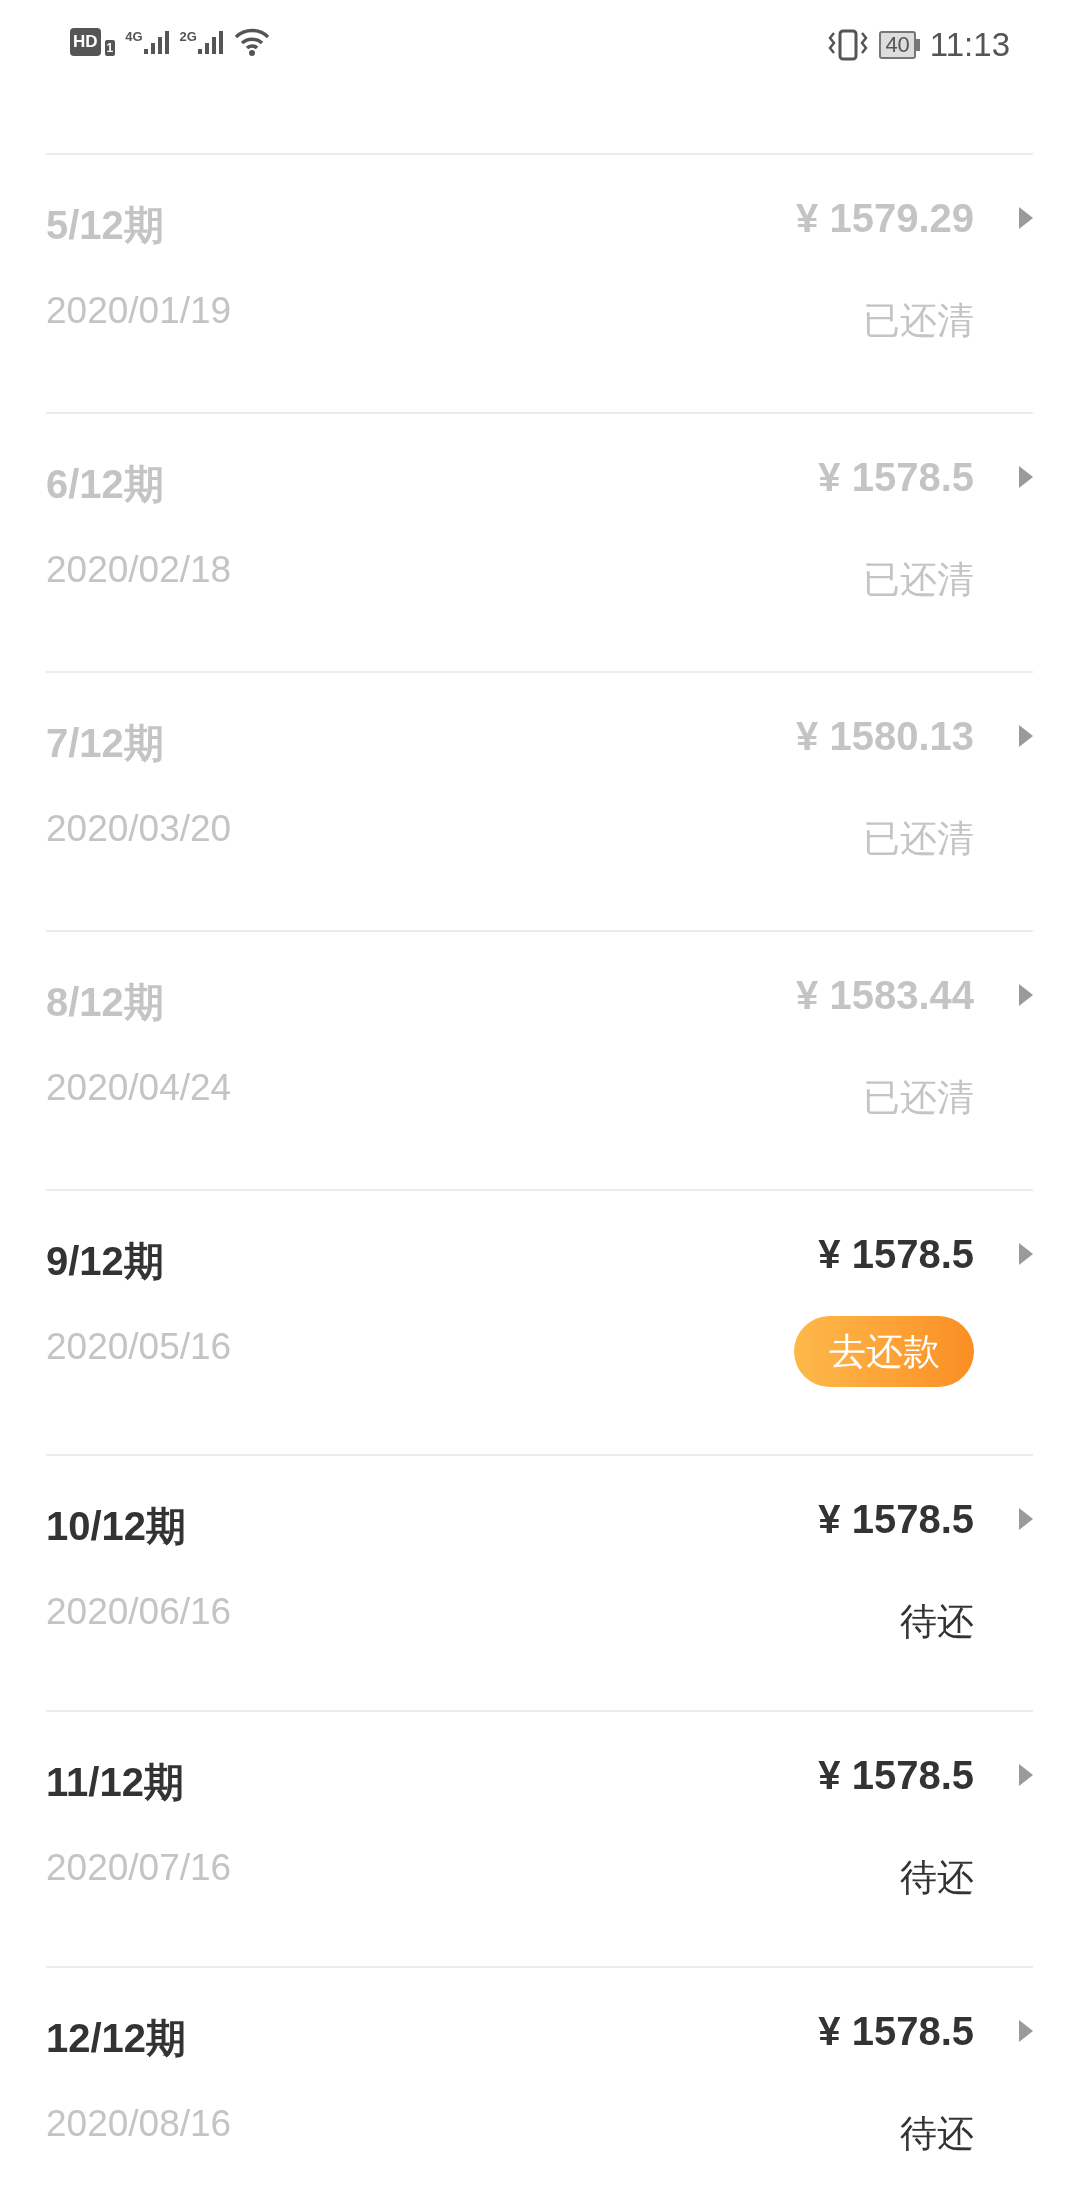 The width and height of the screenshot is (1080, 2185). I want to click on hd-badge: HD, so click(85, 42).